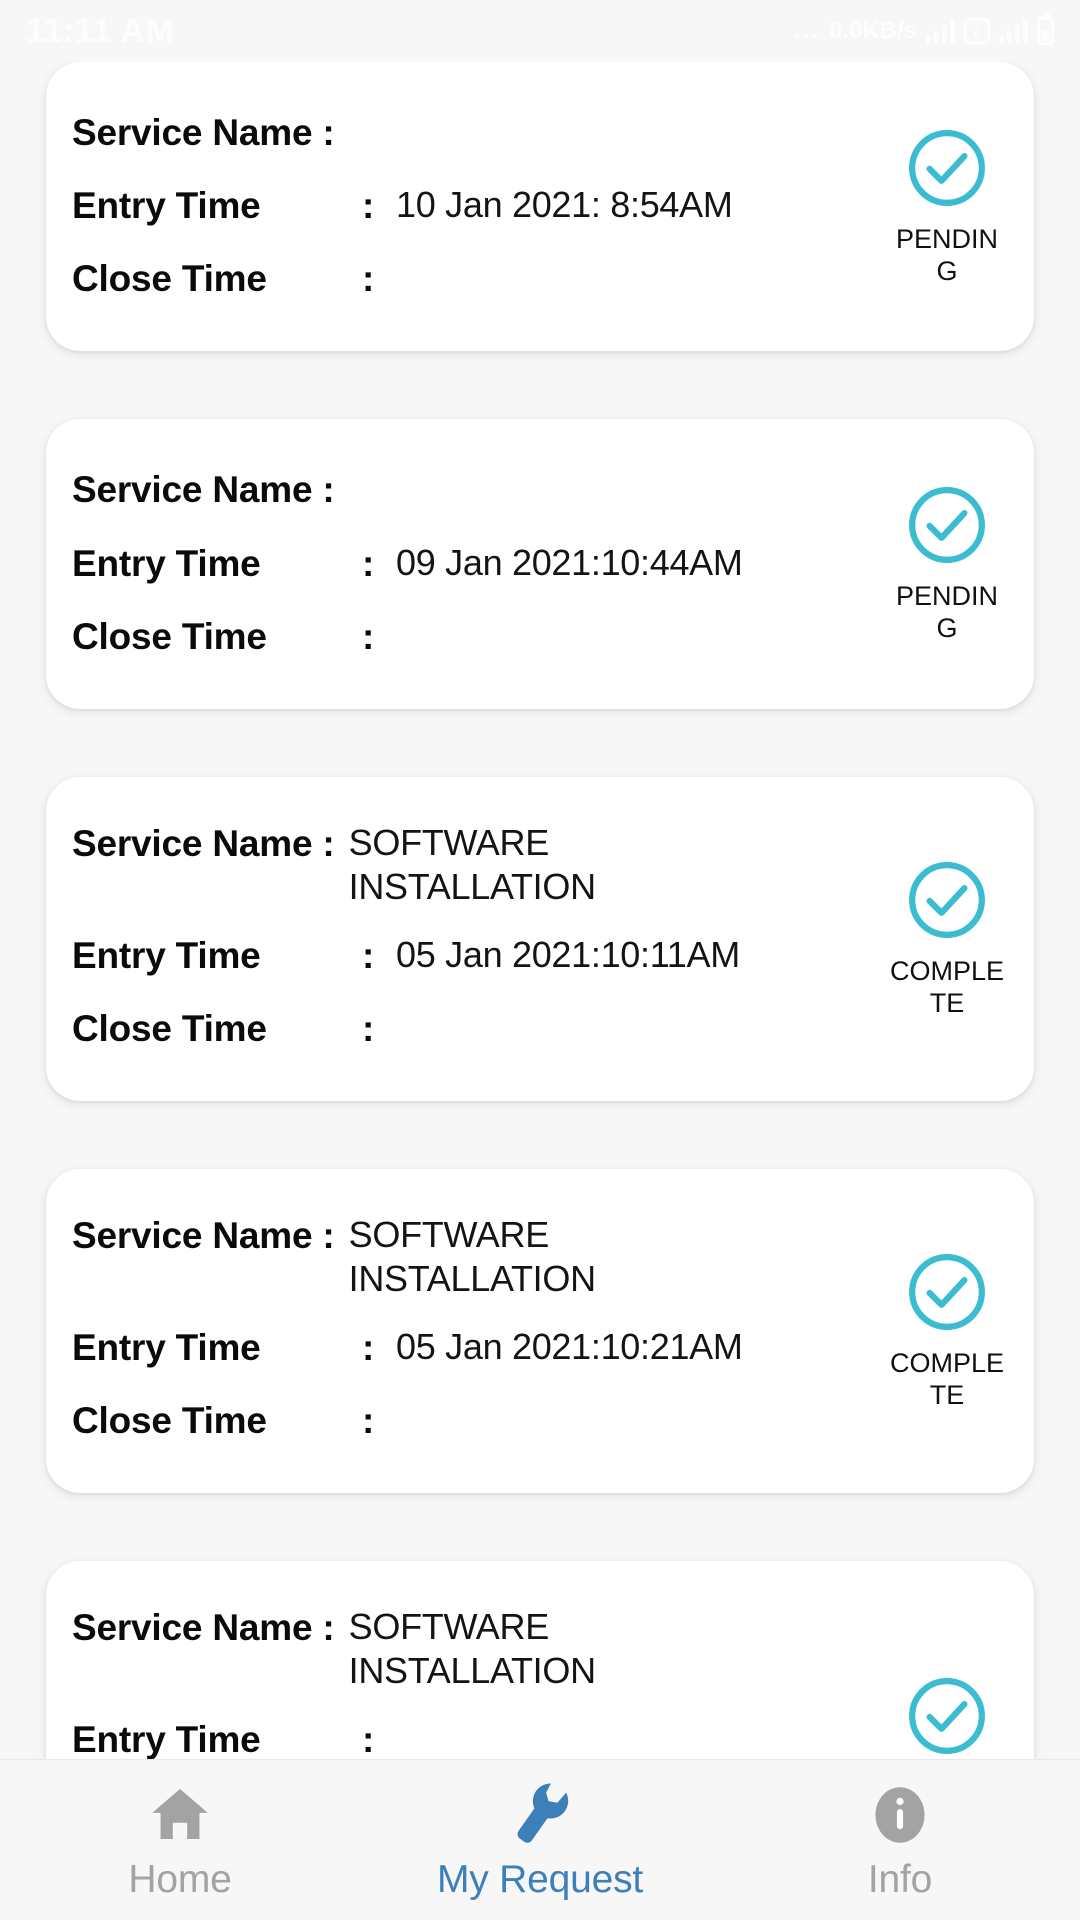  What do you see at coordinates (540, 1815) in the screenshot?
I see `wrench-icon` at bounding box center [540, 1815].